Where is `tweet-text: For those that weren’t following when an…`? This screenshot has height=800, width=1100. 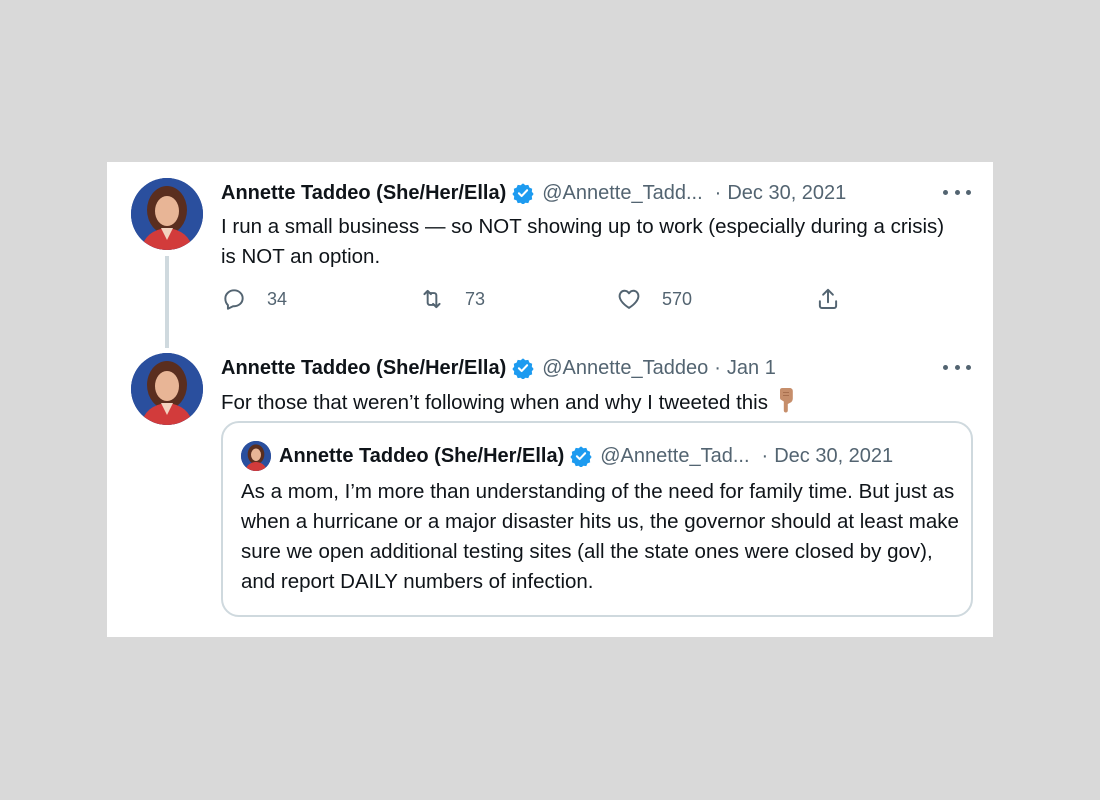 tweet-text: For those that weren’t following when an… is located at coordinates (494, 402).